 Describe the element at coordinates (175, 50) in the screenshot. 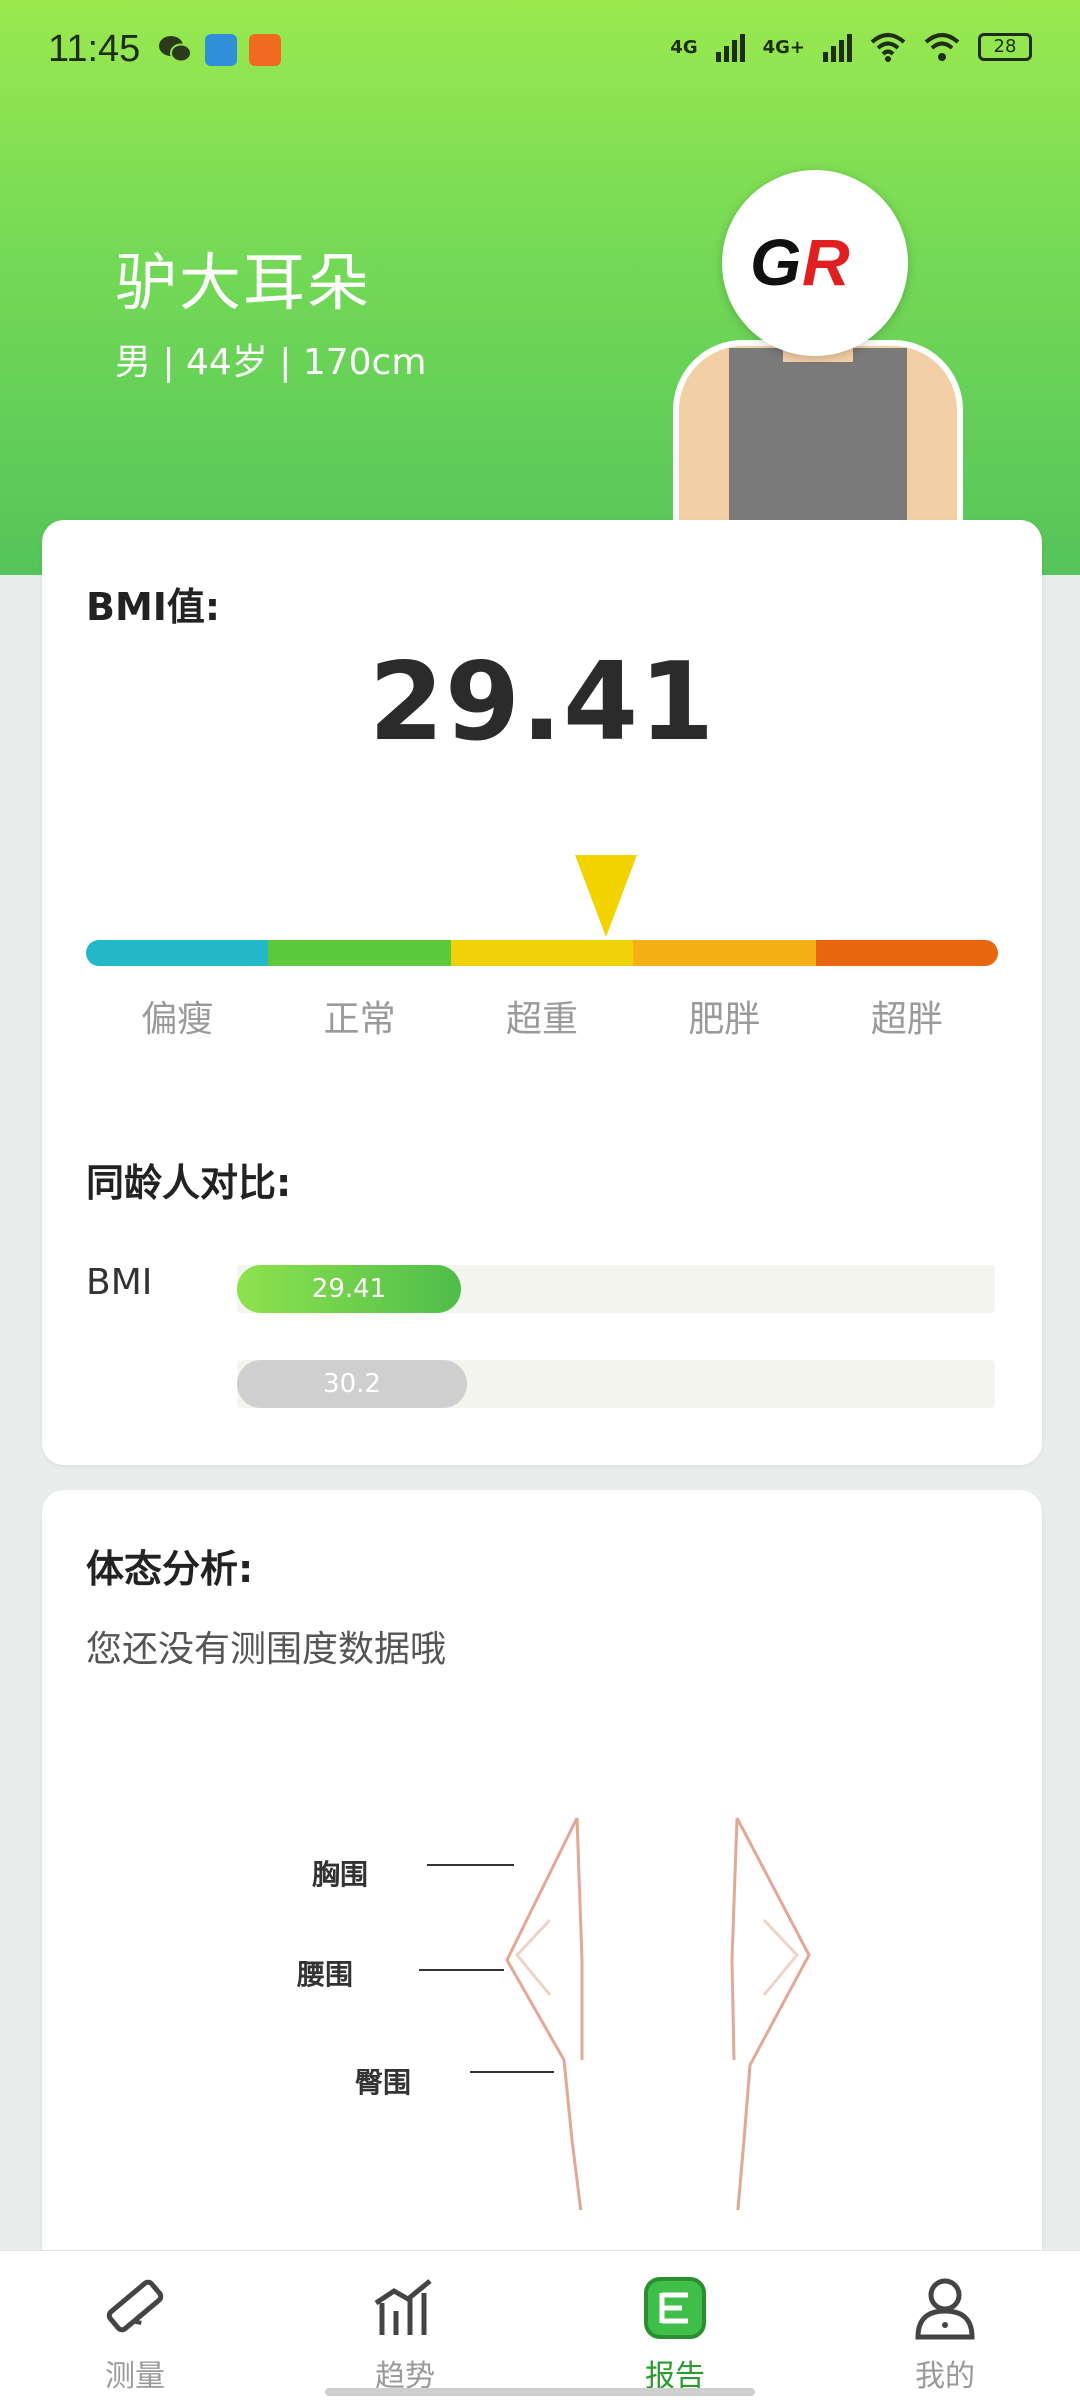

I see `wechat-icon` at that location.